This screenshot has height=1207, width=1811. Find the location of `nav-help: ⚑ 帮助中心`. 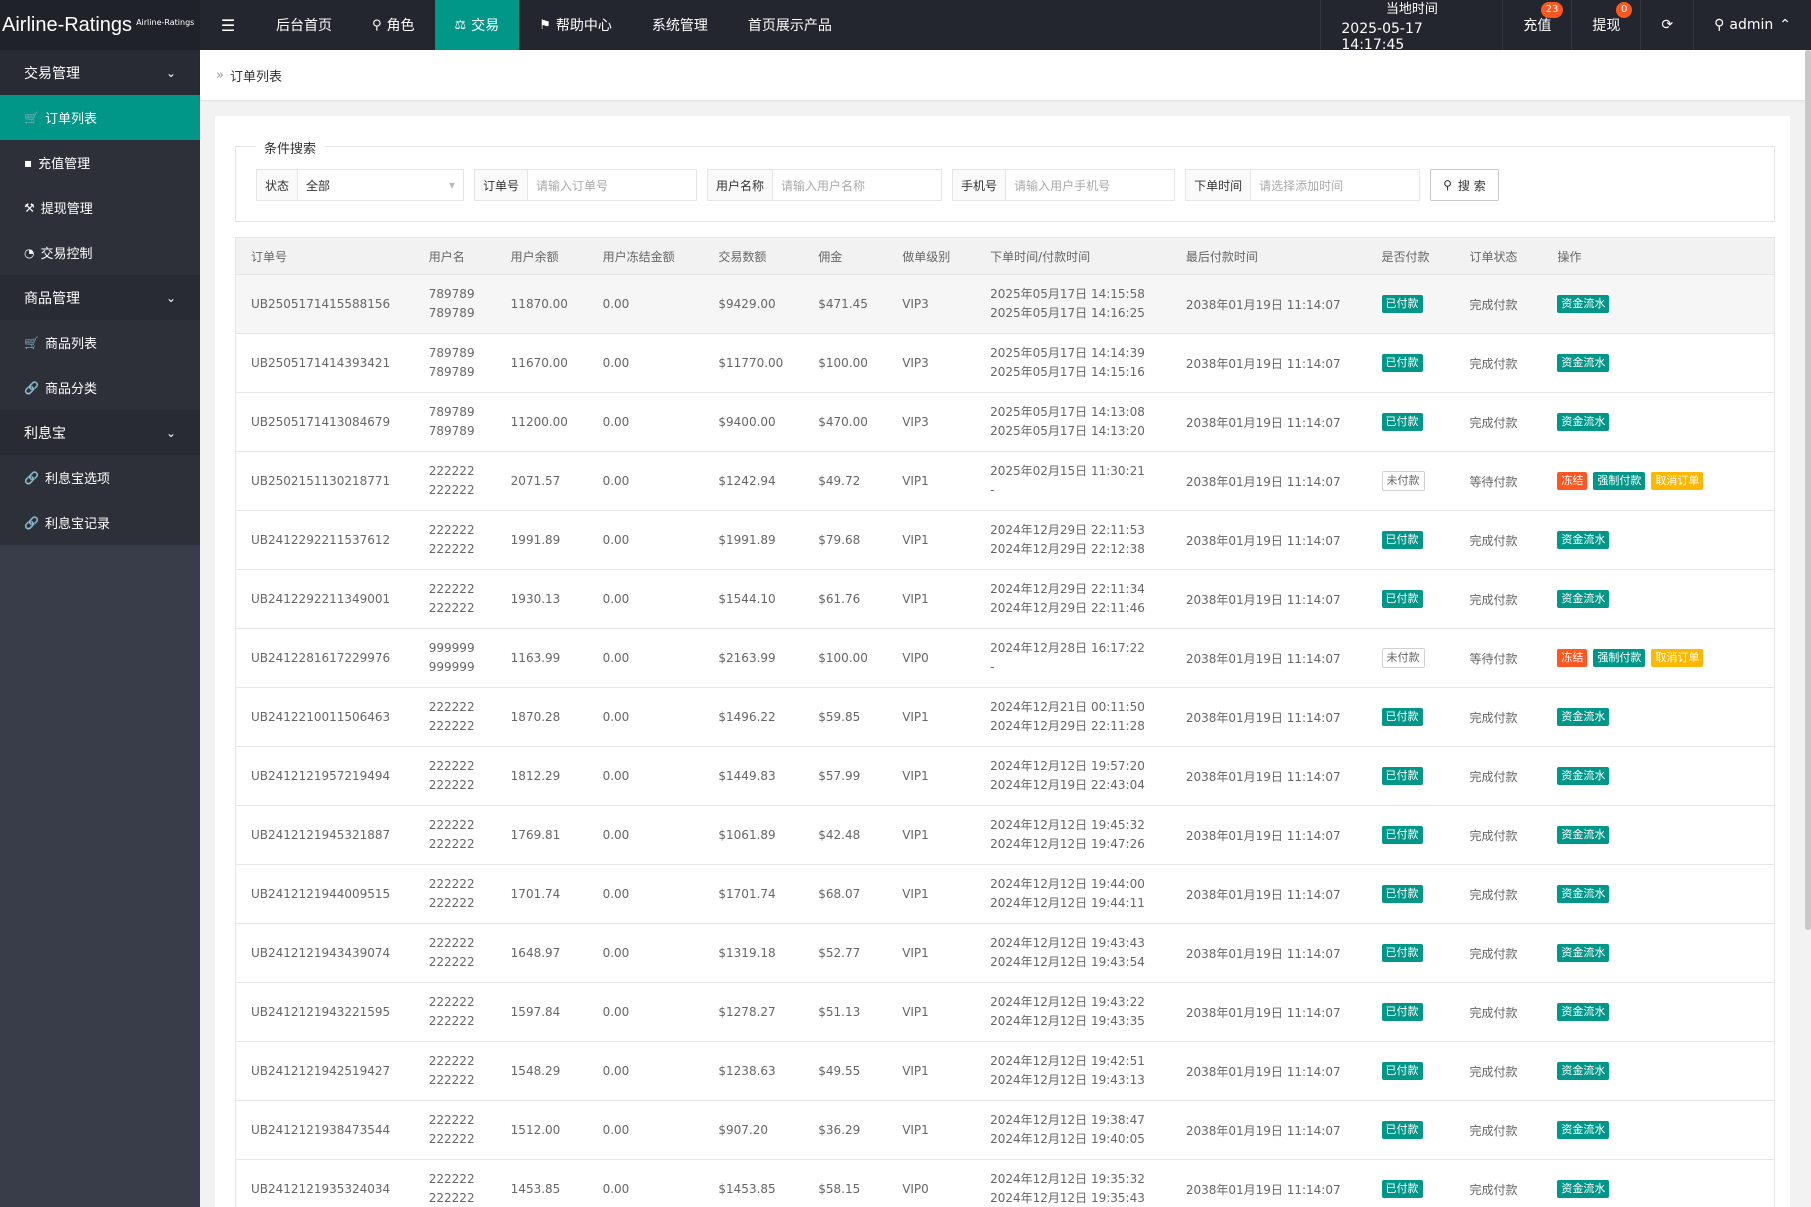

nav-help: ⚑ 帮助中心 is located at coordinates (575, 25).